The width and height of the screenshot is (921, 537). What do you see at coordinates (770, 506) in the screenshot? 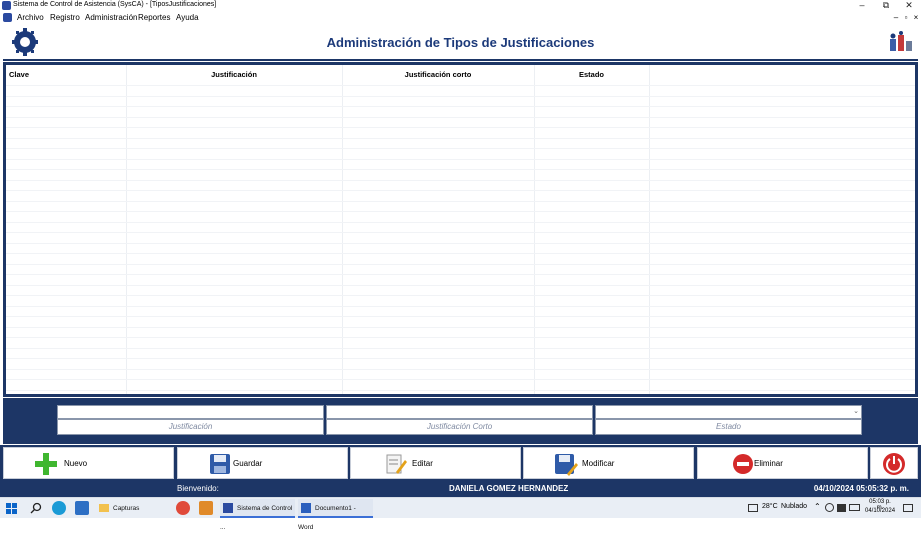
I see `weather-temp: 28°C` at bounding box center [770, 506].